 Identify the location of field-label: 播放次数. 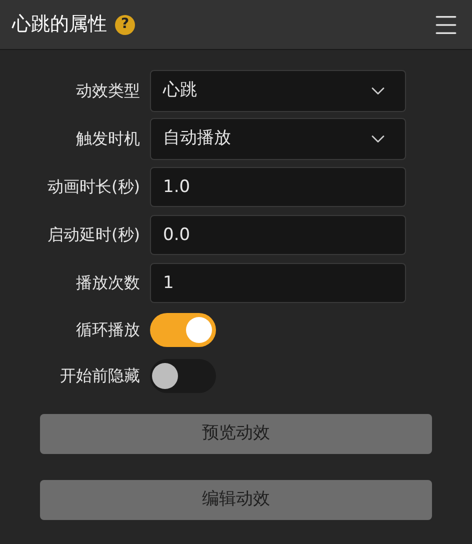
(108, 283).